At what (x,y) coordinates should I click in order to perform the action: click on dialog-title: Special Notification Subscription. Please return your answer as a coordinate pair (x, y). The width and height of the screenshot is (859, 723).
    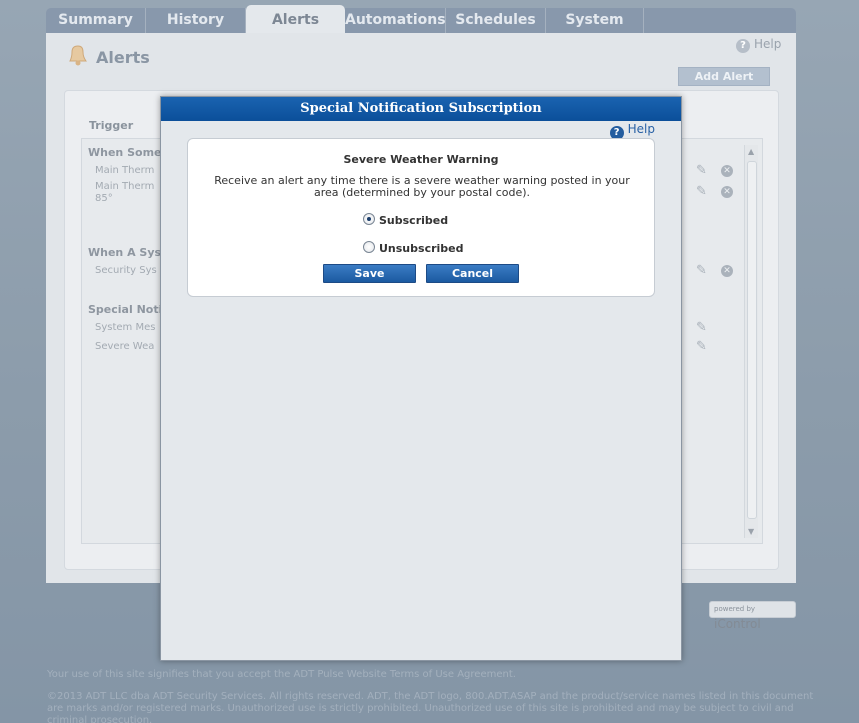
    Looking at the image, I should click on (421, 109).